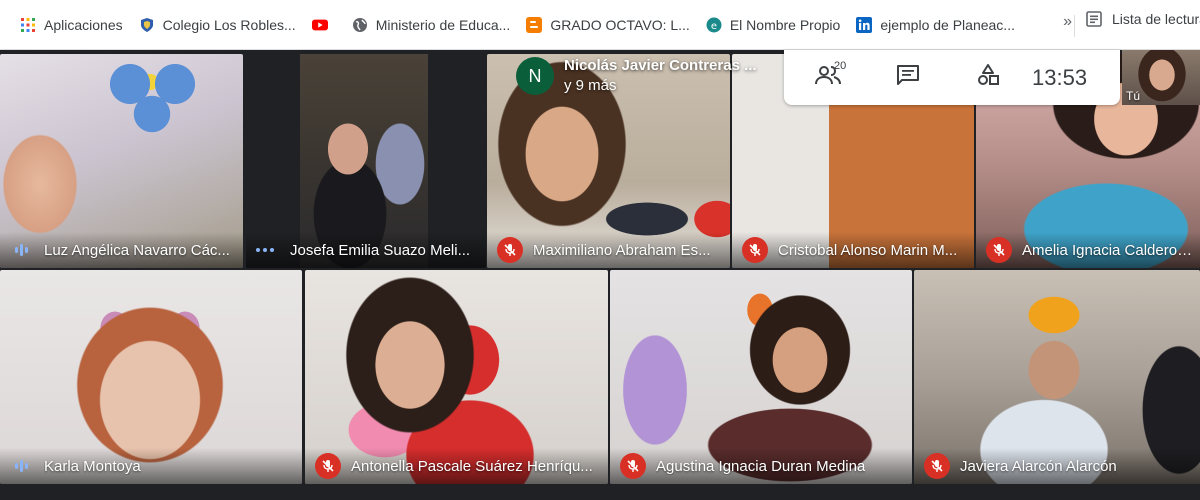 Image resolution: width=1200 pixels, height=500 pixels. I want to click on more-dots-icon, so click(267, 250).